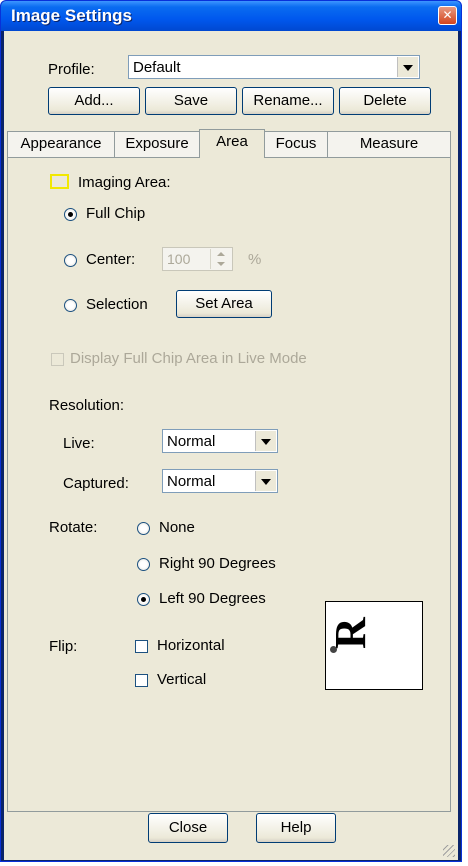  What do you see at coordinates (220, 441) in the screenshot?
I see `live-resolution-select: Normal` at bounding box center [220, 441].